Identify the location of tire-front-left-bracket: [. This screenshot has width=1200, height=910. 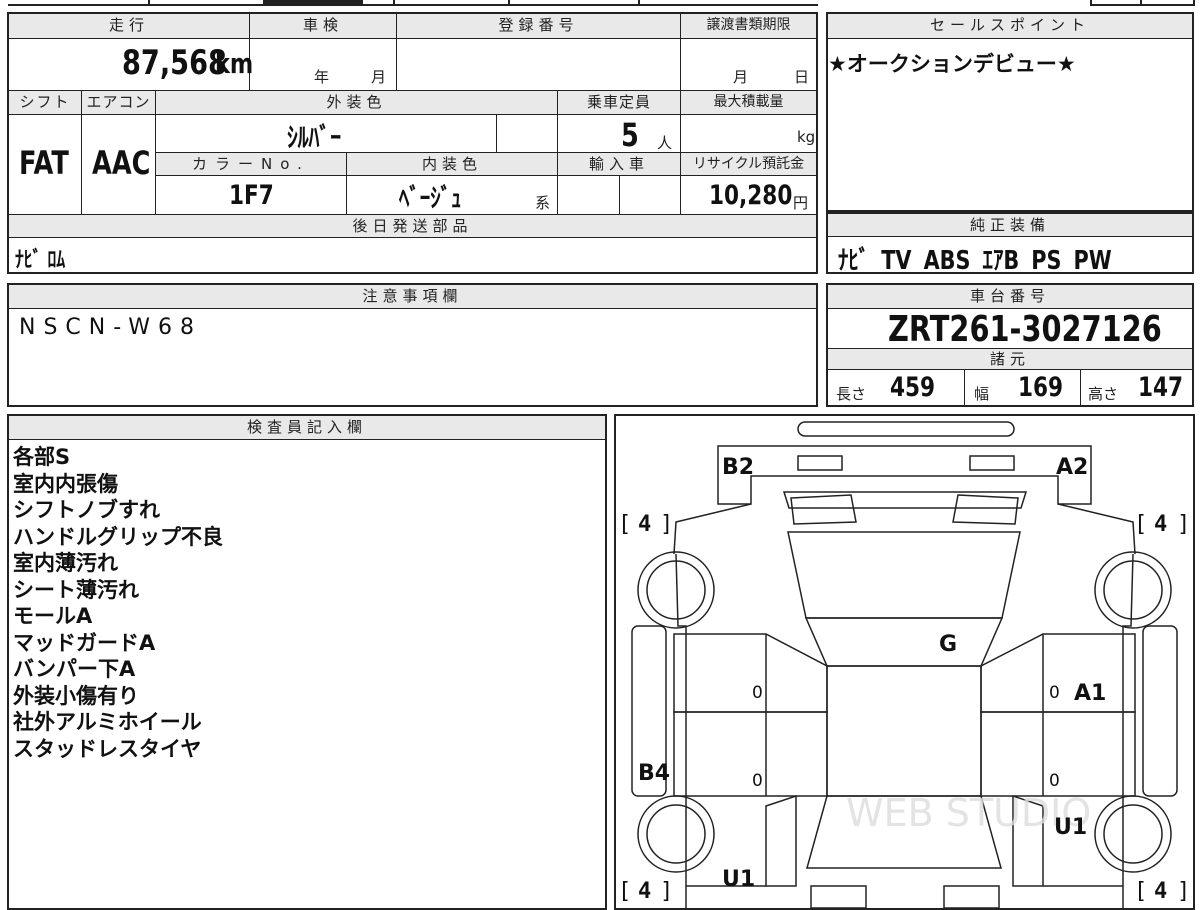
(624, 524).